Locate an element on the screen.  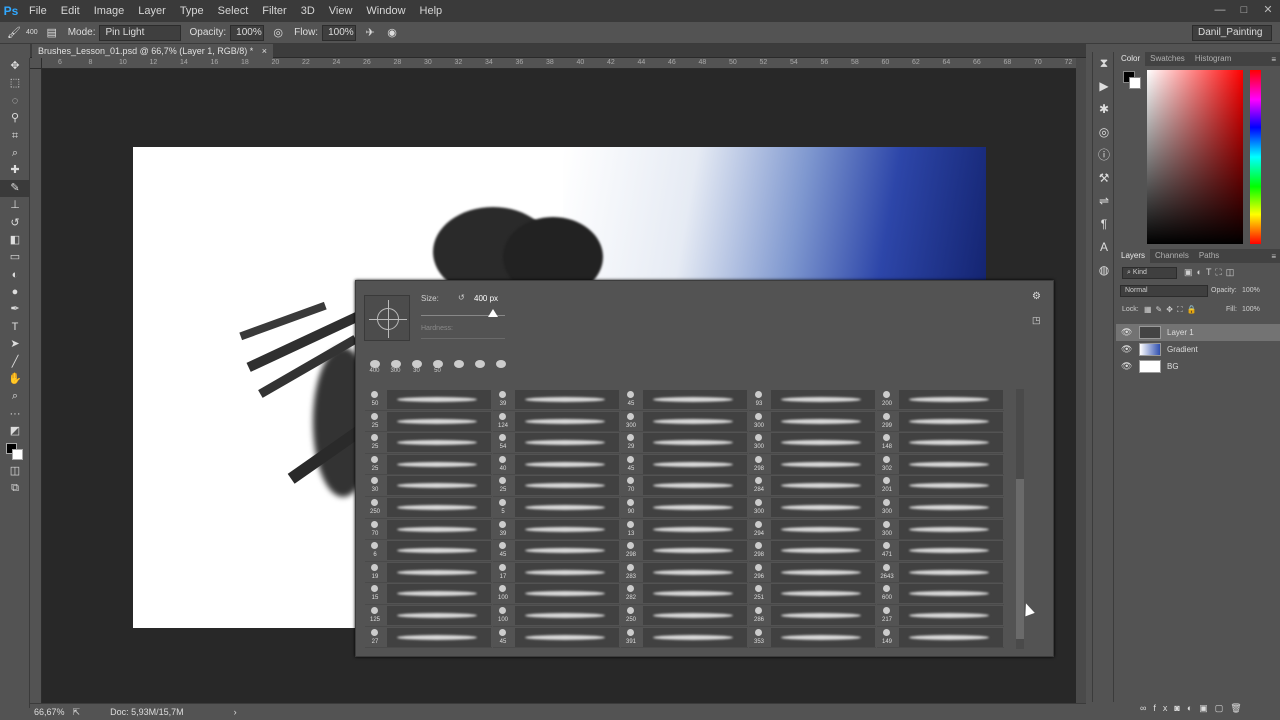
brush-preset: 2643 is located at coordinates (940, 573).